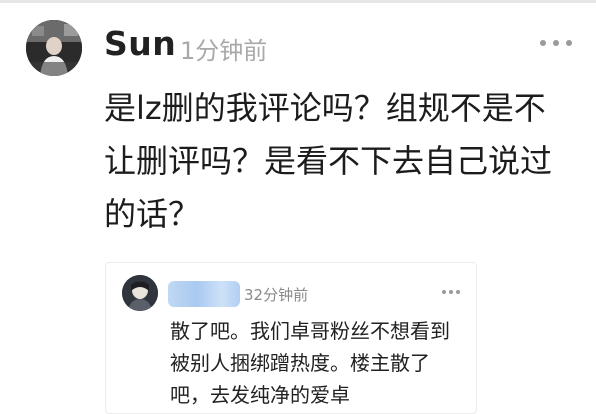 Image resolution: width=596 pixels, height=414 pixels. I want to click on user-avatar, so click(54, 48).